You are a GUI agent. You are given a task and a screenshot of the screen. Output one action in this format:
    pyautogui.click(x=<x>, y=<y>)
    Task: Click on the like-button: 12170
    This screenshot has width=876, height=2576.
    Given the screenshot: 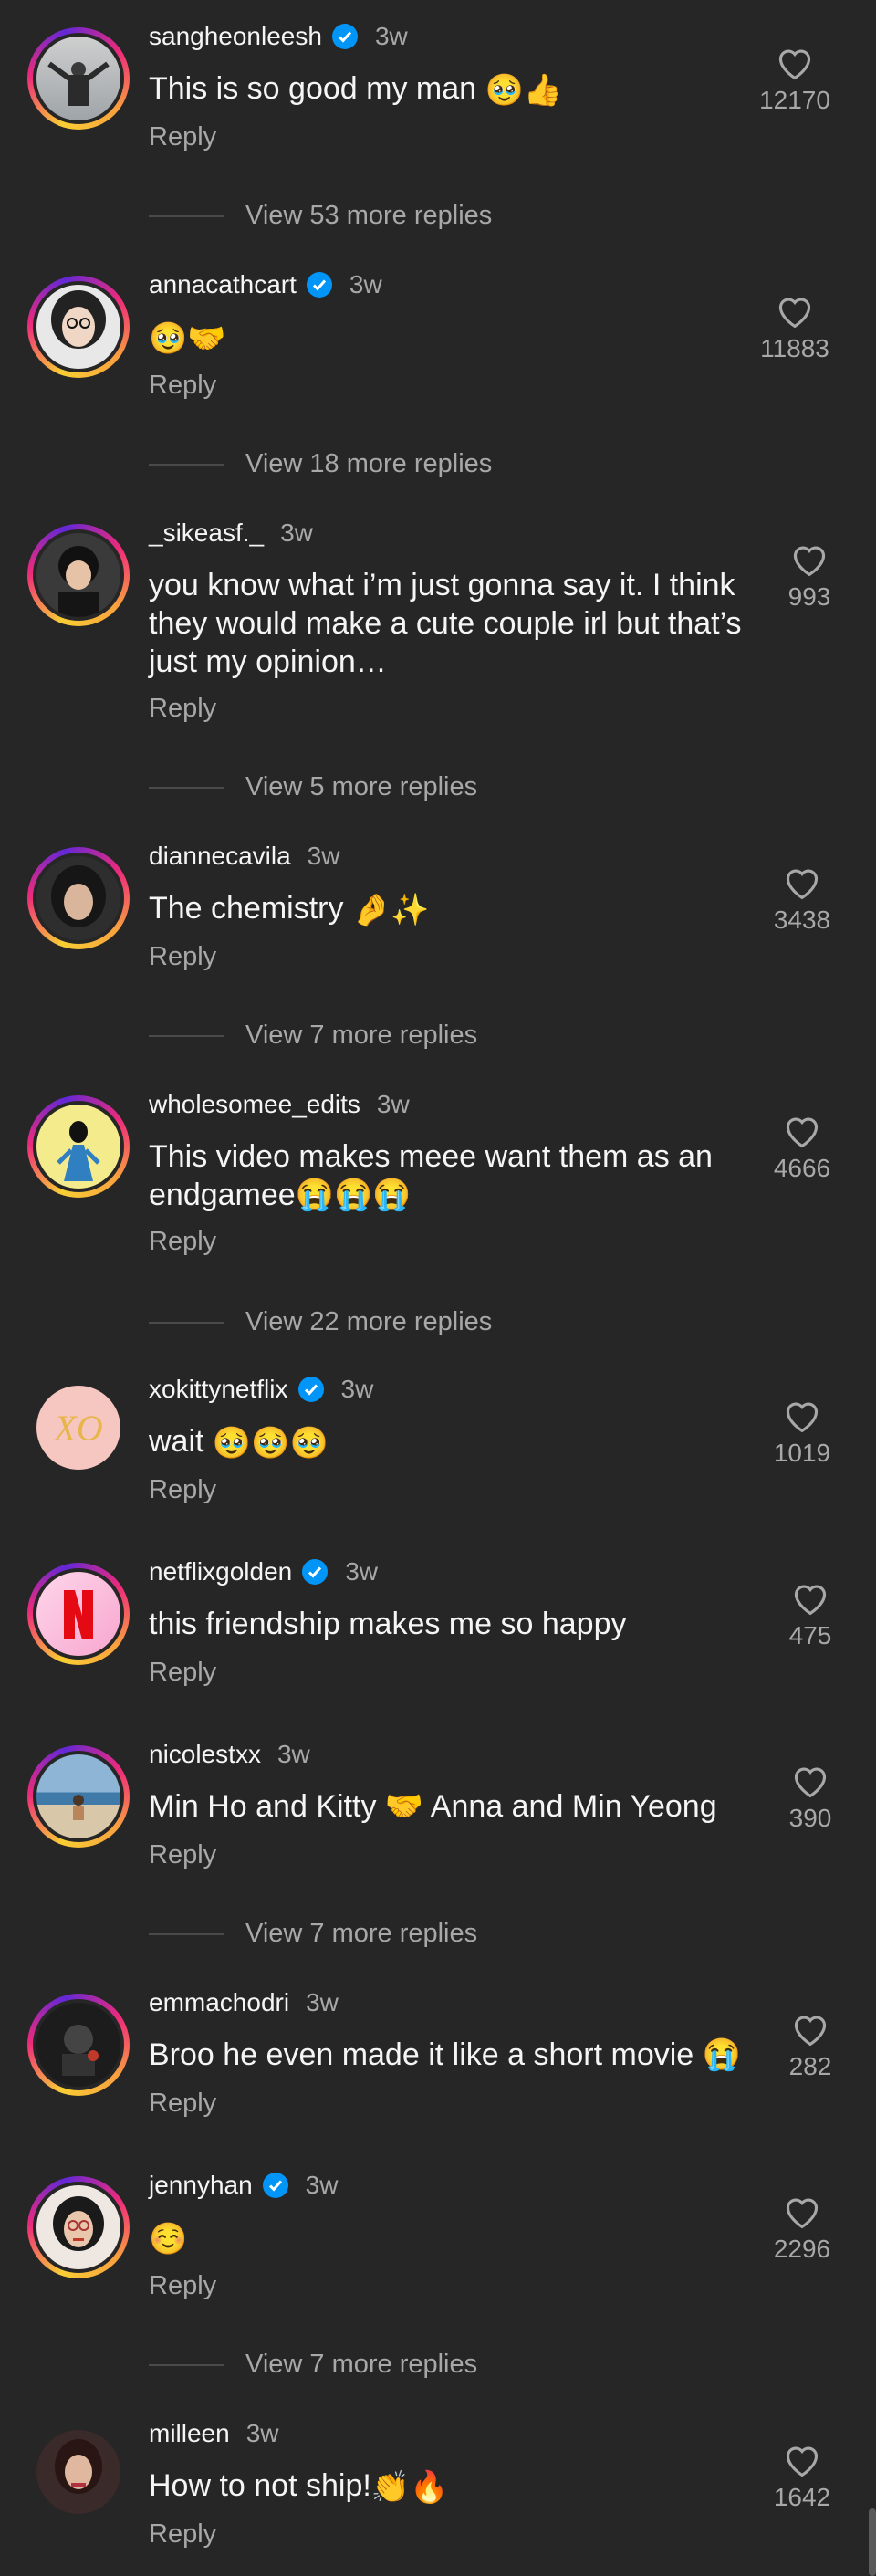 What is the action you would take?
    pyautogui.click(x=795, y=80)
    